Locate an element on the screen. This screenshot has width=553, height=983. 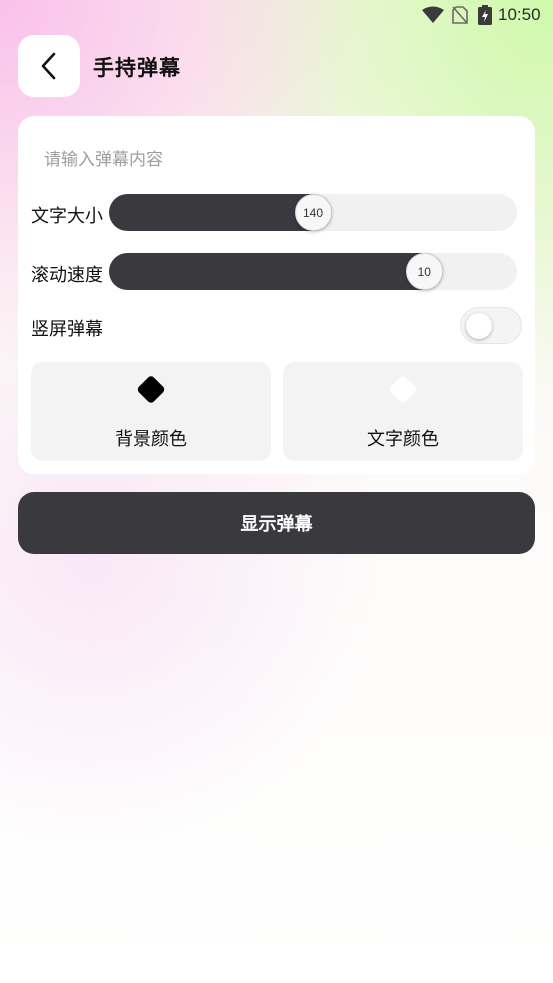
text-color-swatch is located at coordinates (403, 389).